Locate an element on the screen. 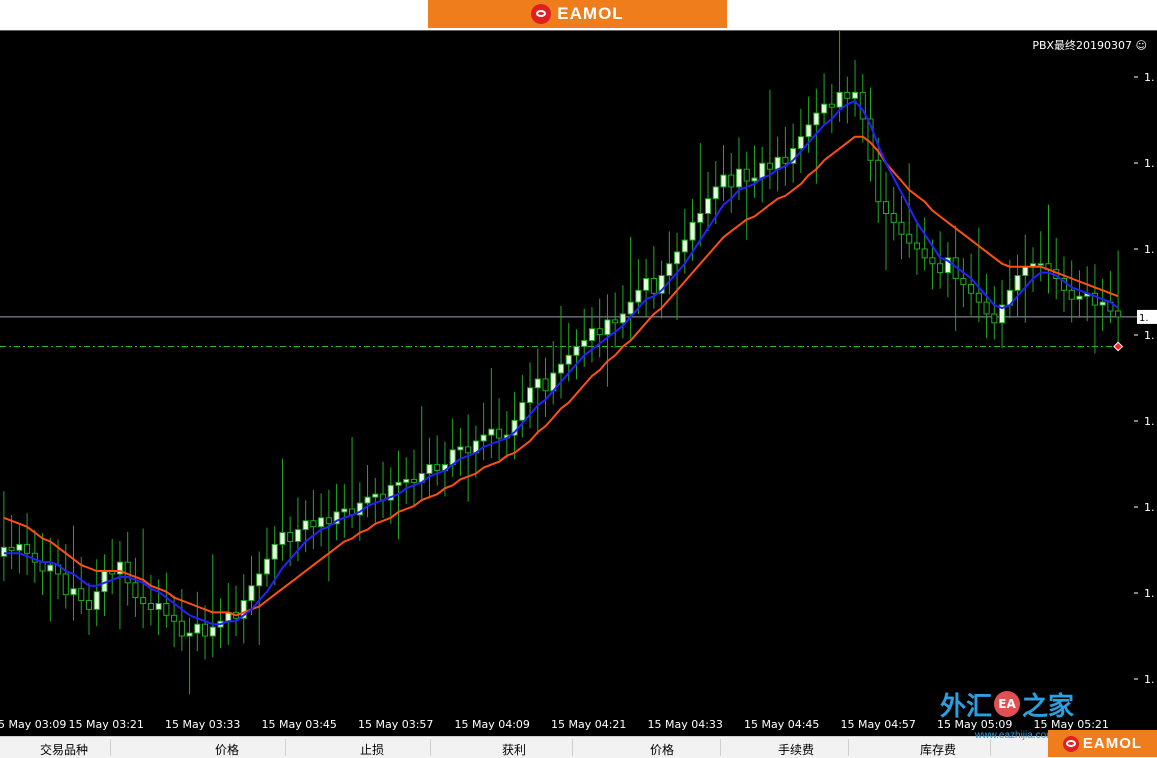  table-column-header: 交易品种 is located at coordinates (64, 749).